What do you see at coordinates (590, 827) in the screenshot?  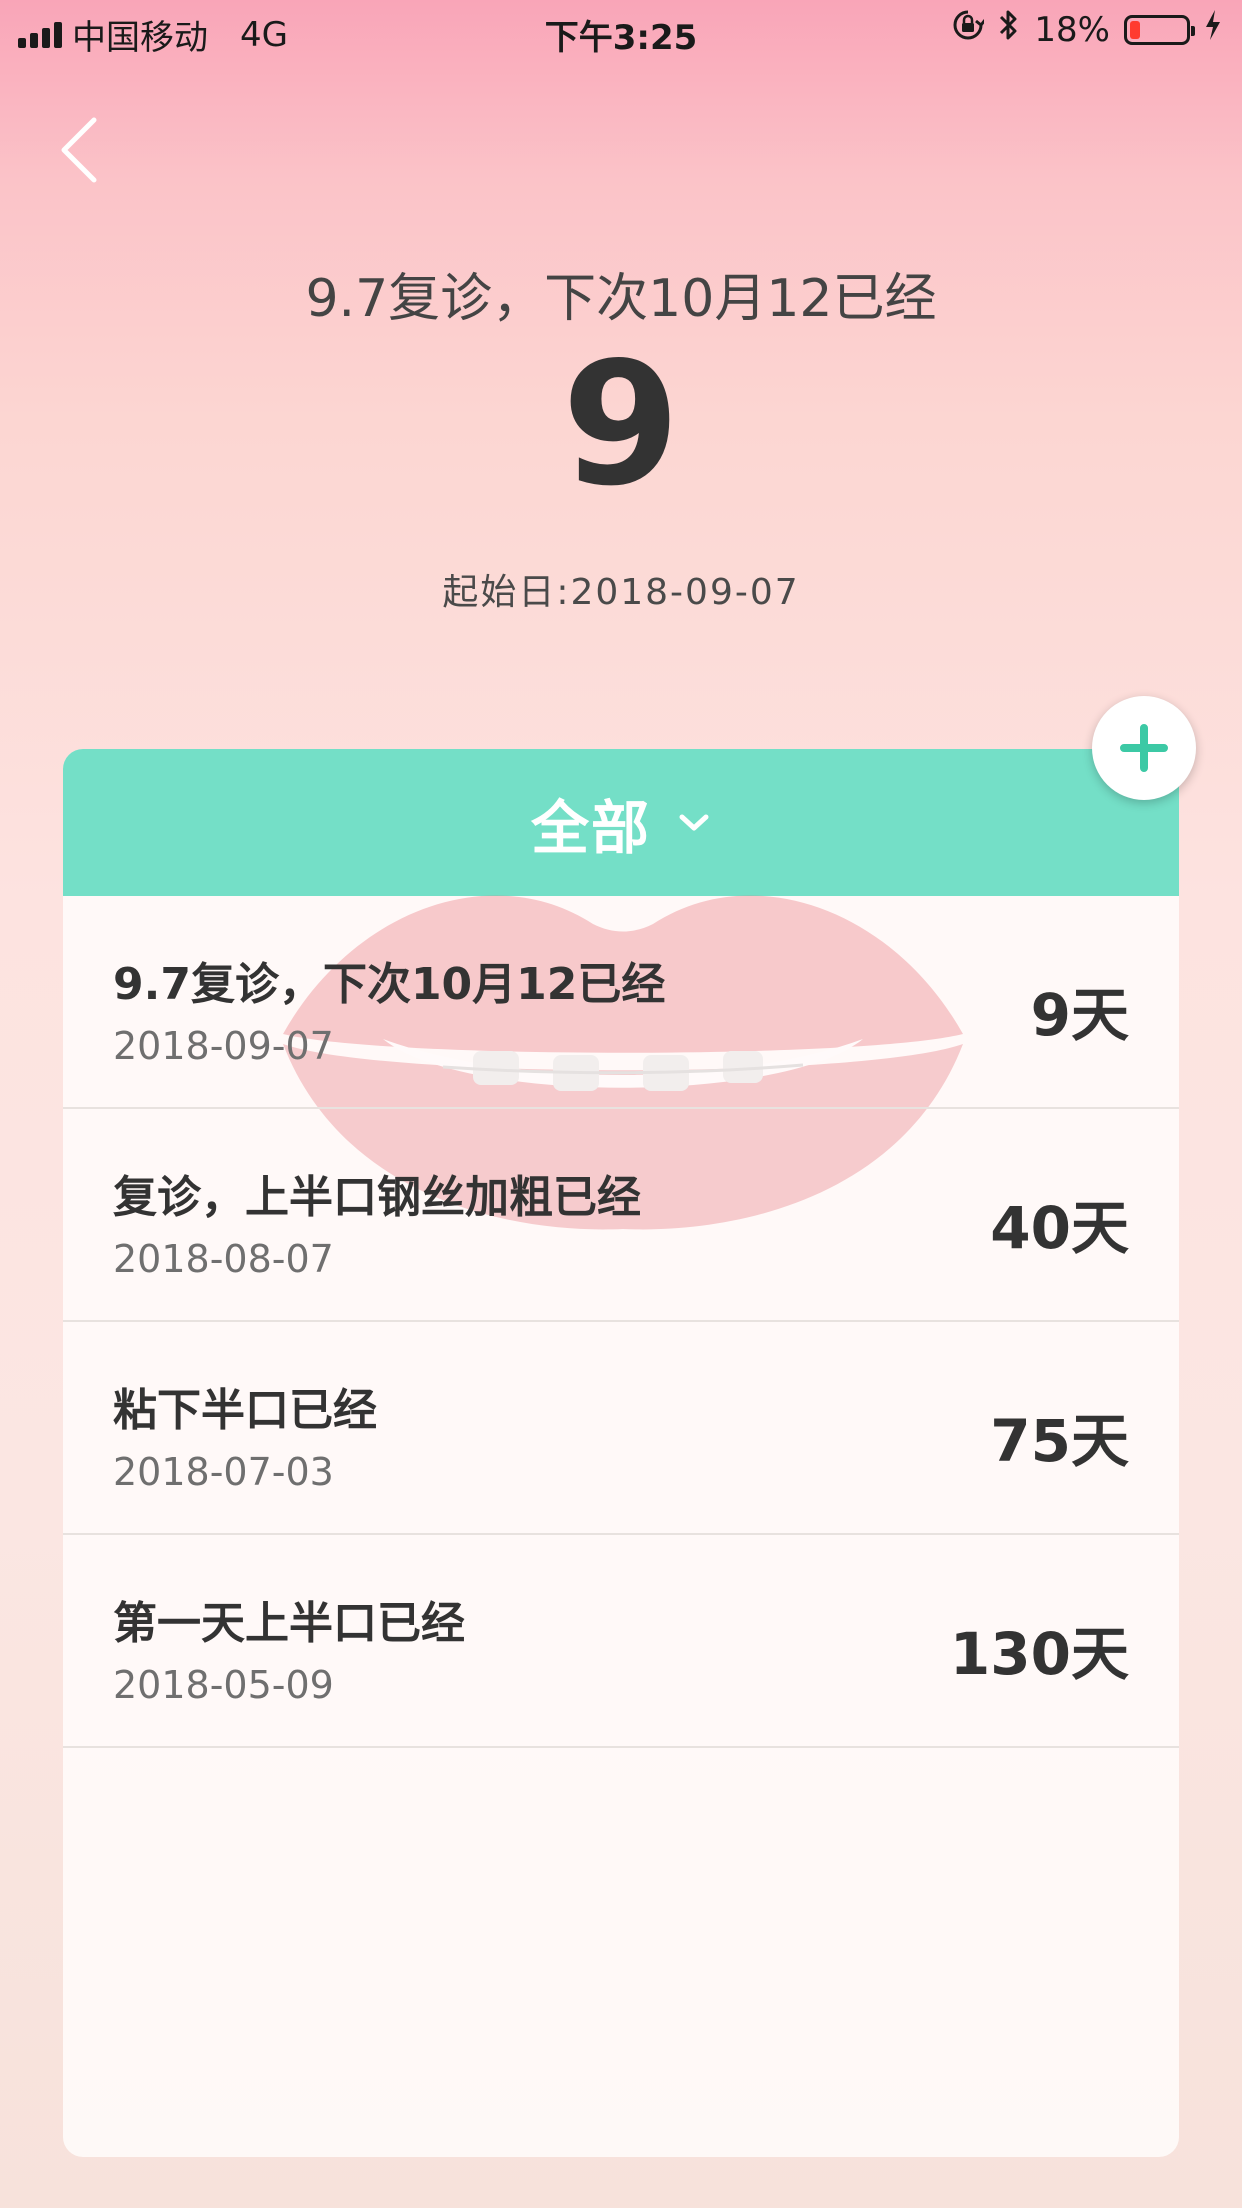 I see `filter-label: 全部` at bounding box center [590, 827].